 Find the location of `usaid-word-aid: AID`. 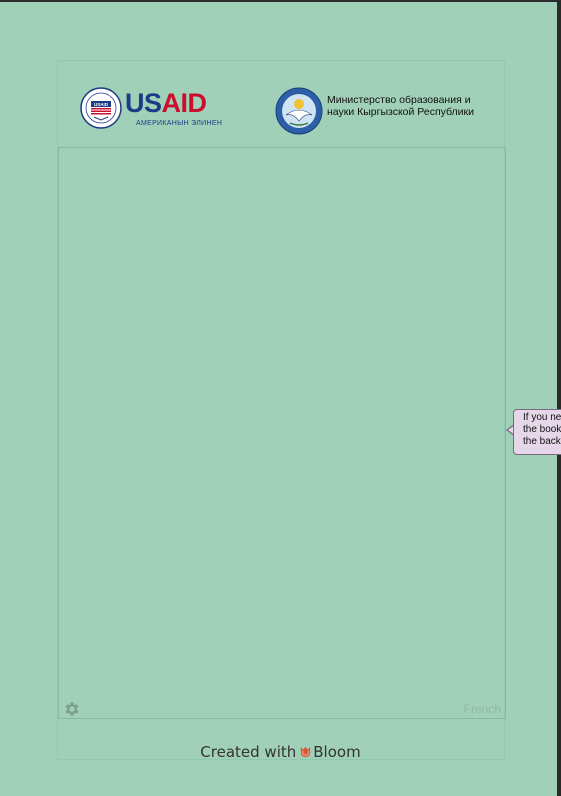

usaid-word-aid: AID is located at coordinates (184, 103).